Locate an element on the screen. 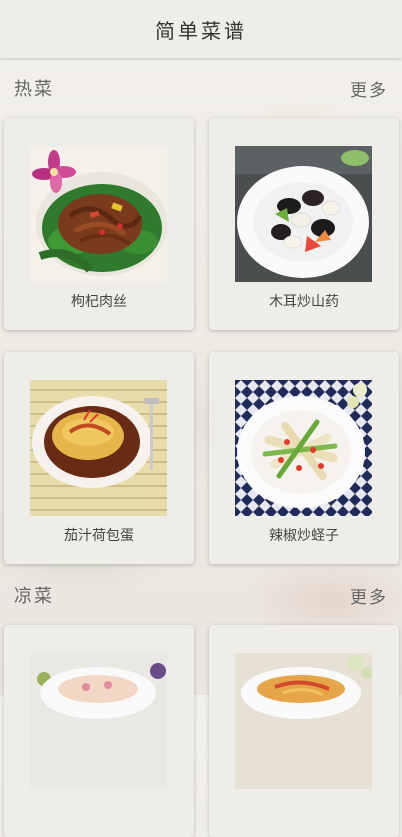 This screenshot has height=837, width=402. recipe-card: 辣椒炒蛏子 is located at coordinates (304, 458).